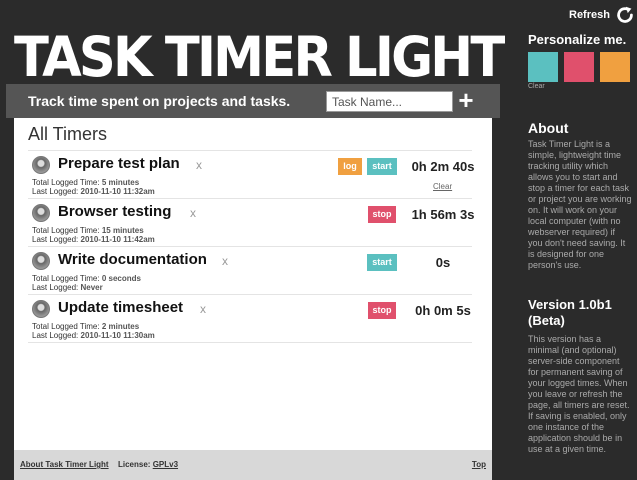  I want to click on total-logged-time: Total Logged Time: 15 minutes, so click(88, 230).